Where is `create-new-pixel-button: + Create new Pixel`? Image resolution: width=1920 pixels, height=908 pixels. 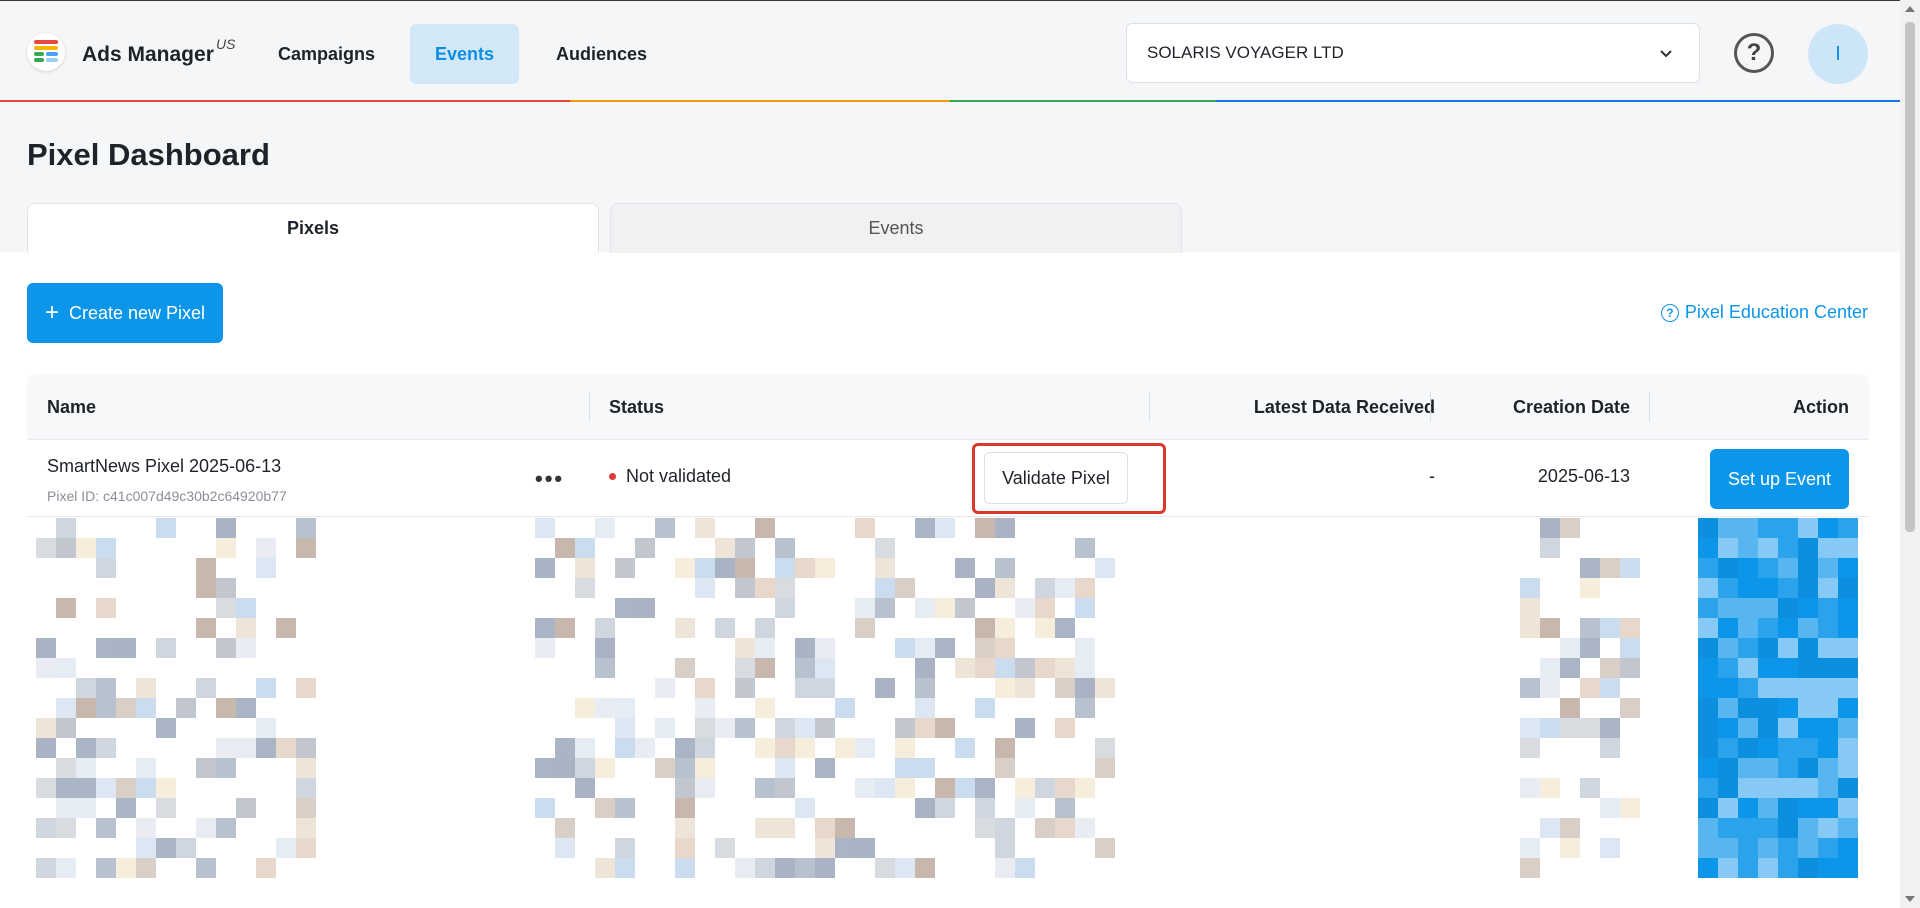
create-new-pixel-button: + Create new Pixel is located at coordinates (125, 313).